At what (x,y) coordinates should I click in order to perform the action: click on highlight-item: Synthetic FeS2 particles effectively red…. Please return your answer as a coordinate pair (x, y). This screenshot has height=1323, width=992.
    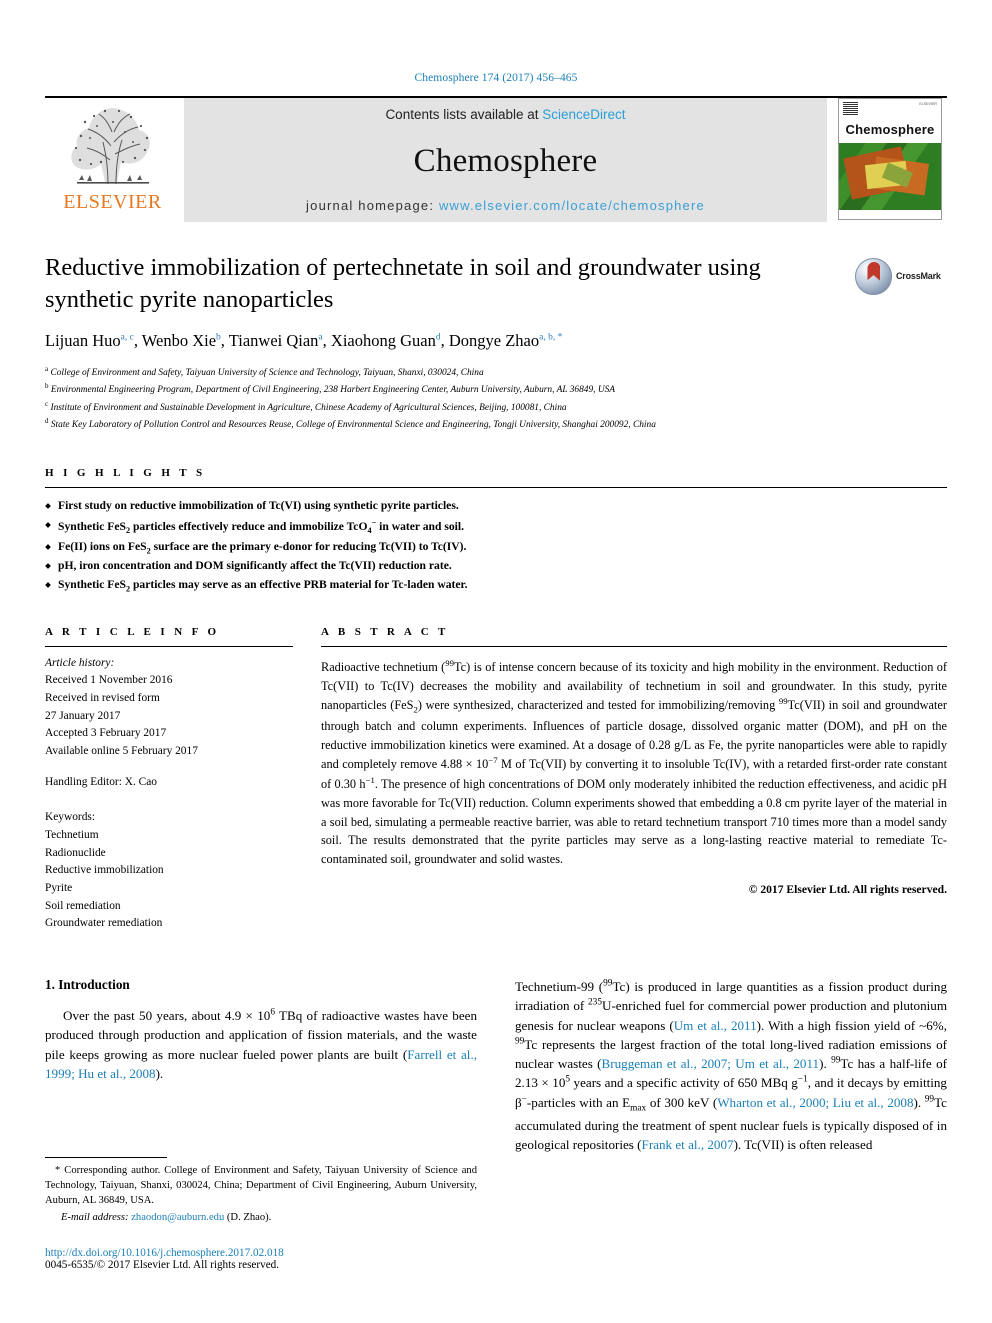
    Looking at the image, I should click on (496, 527).